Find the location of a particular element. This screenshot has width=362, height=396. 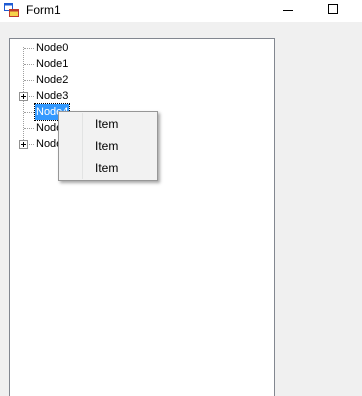

menu-item-2: Item is located at coordinates (108, 146).